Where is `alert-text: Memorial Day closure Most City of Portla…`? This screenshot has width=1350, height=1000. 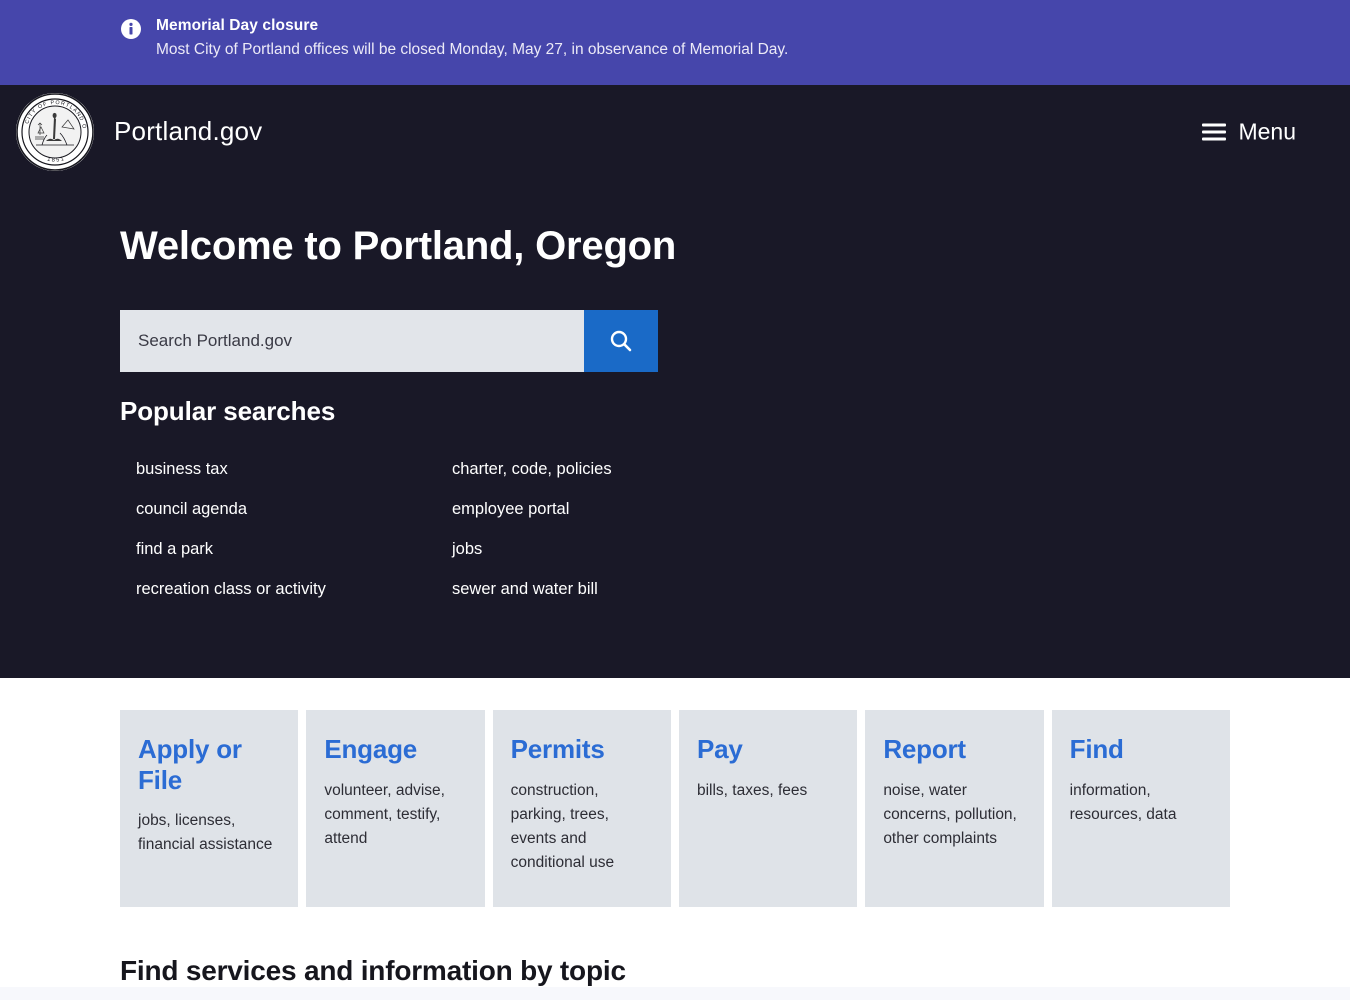 alert-text: Memorial Day closure Most City of Portla… is located at coordinates (472, 38).